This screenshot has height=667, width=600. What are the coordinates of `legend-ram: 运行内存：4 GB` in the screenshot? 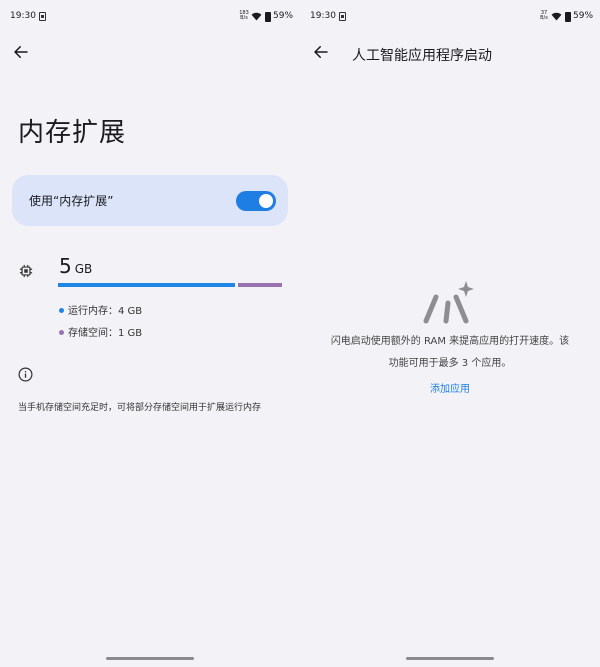 It's located at (100, 309).